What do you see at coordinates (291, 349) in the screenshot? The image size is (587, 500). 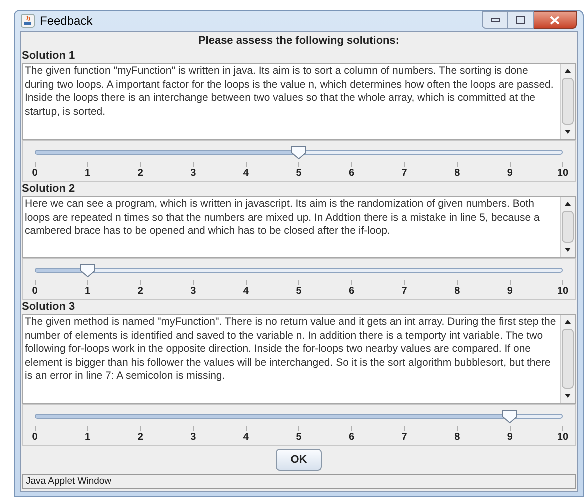 I see `solution-text: The given method is named "myFunction". There is no return value and it gets an int array. During the first step the number of elements is identified and saved to the variable n. In addition there is a temporty int variable. The two following for-loops work in the opposite direction. Inside the for-loops two nearby values are compared. If one element is bigger than his follower the values will be interchanged. So it is the sort algorithm bubblesort, but there is an error in line 7: A semicolon is missing.` at bounding box center [291, 349].